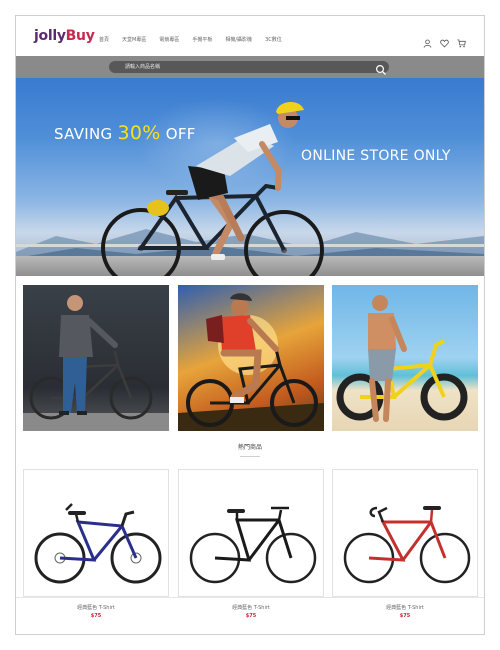  I want to click on search-icon, so click(381, 68).